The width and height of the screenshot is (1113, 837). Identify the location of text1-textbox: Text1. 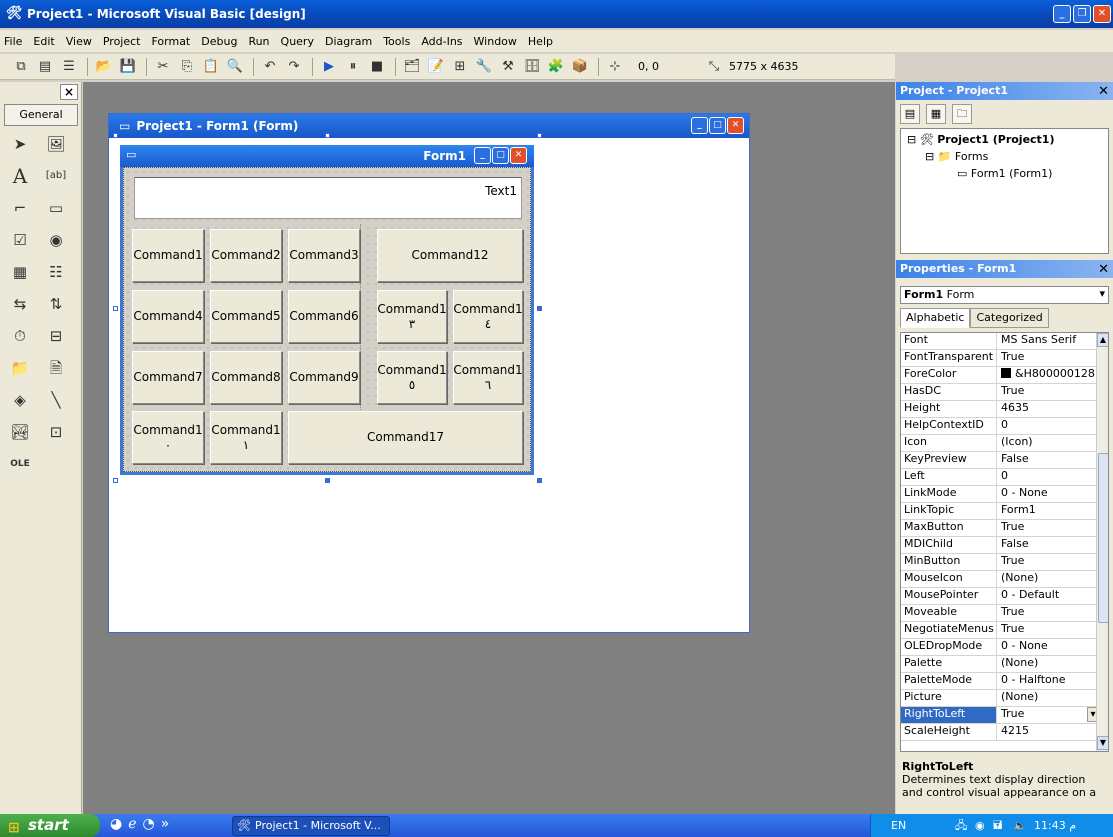
(328, 198).